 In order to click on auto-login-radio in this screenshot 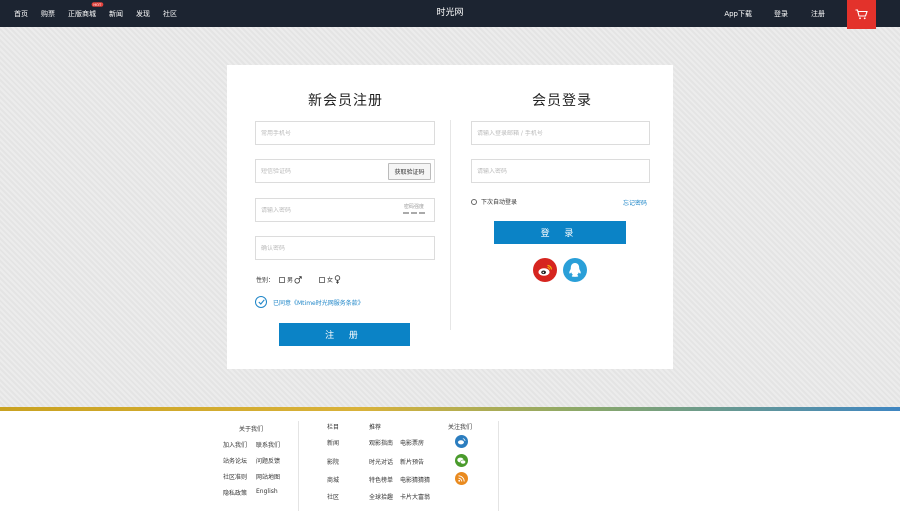, I will do `click(474, 201)`.